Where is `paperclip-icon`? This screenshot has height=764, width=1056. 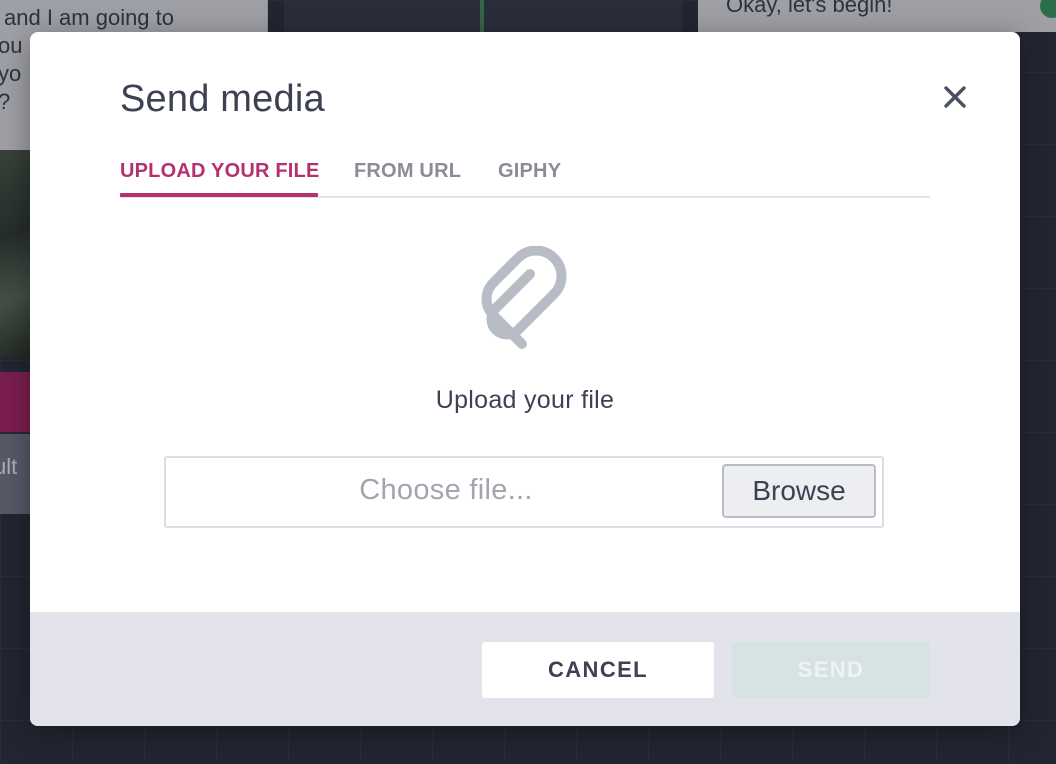 paperclip-icon is located at coordinates (524, 300).